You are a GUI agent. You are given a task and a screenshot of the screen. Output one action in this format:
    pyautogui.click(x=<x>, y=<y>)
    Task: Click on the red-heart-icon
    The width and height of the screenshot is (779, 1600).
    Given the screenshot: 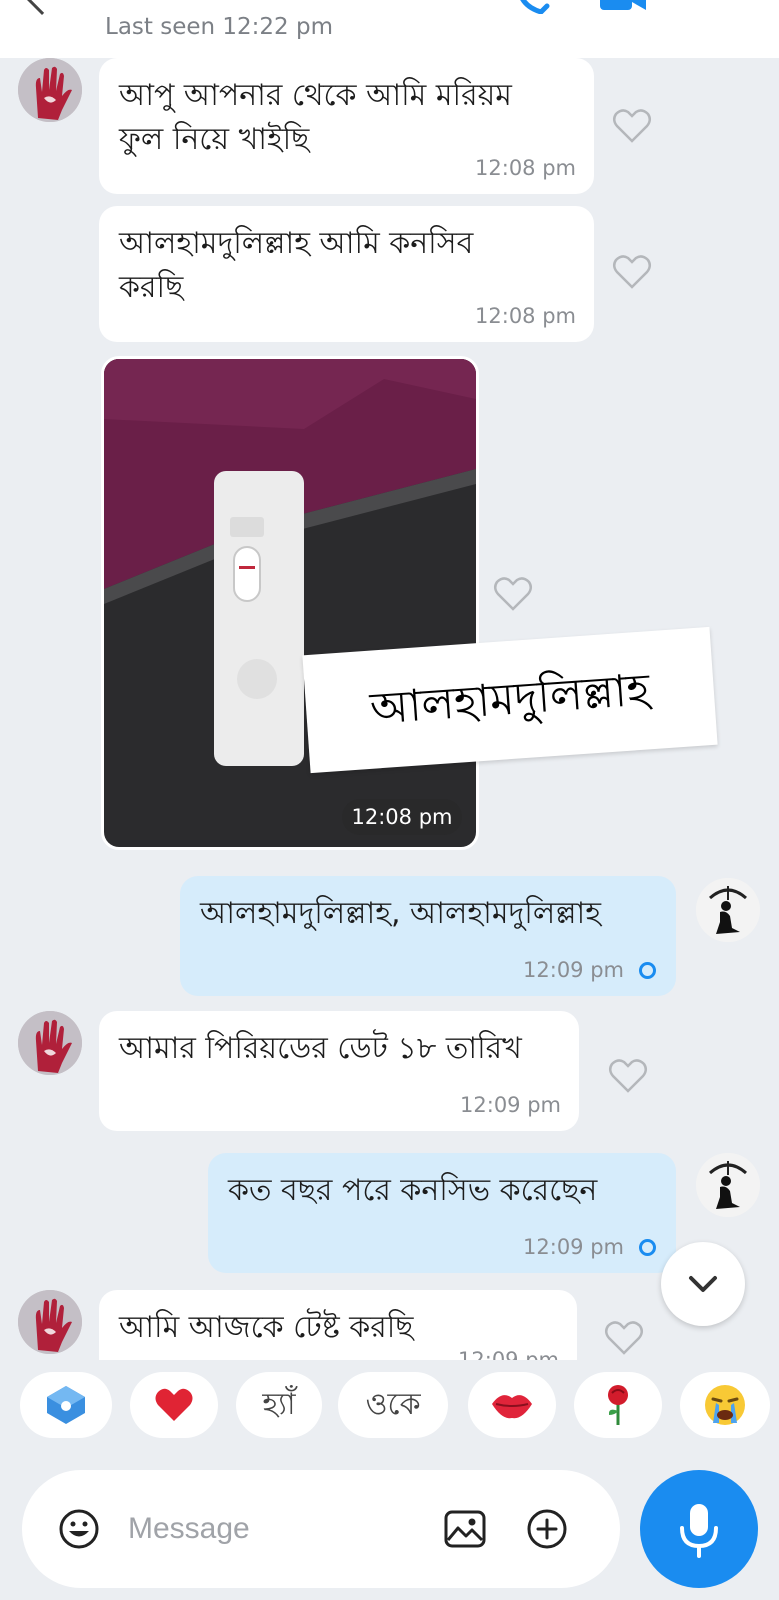 What is the action you would take?
    pyautogui.click(x=174, y=1404)
    